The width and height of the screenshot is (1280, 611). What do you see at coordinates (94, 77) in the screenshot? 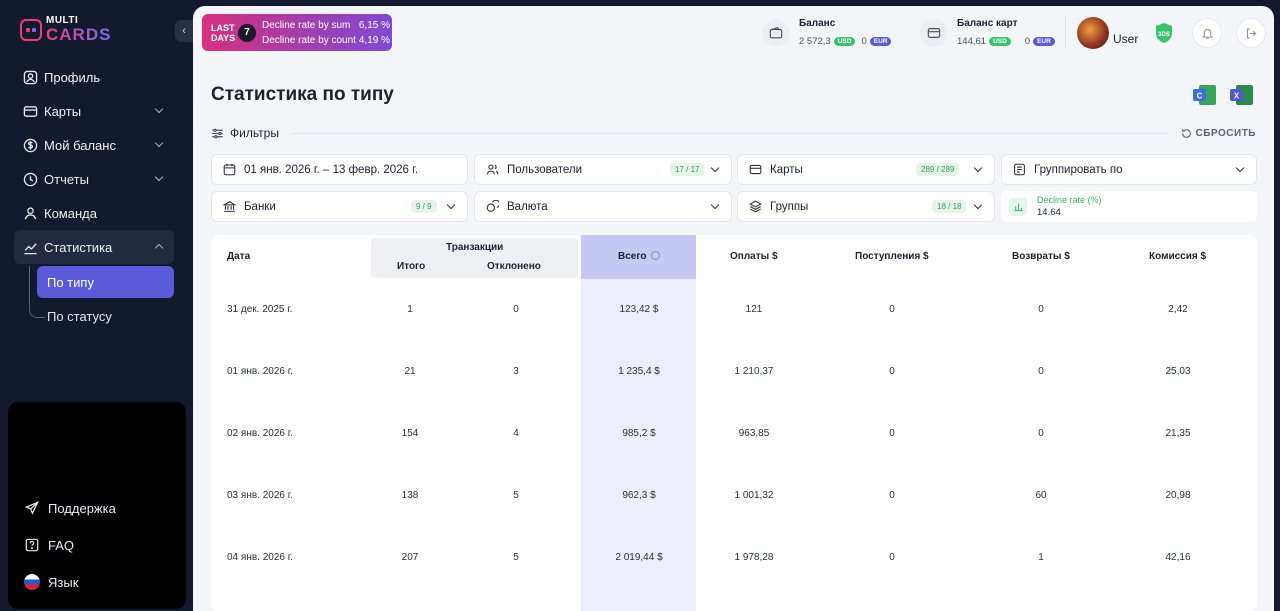
I see `sidebar-item-profile: Профиль` at bounding box center [94, 77].